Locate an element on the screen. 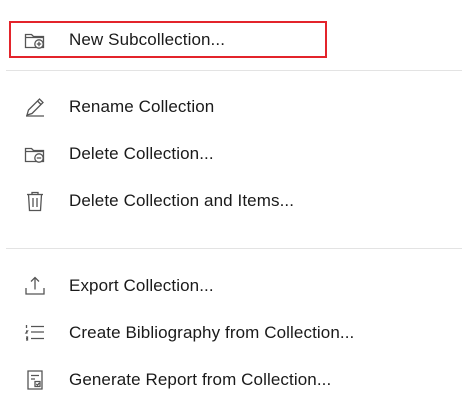  trash-icon is located at coordinates (35, 201).